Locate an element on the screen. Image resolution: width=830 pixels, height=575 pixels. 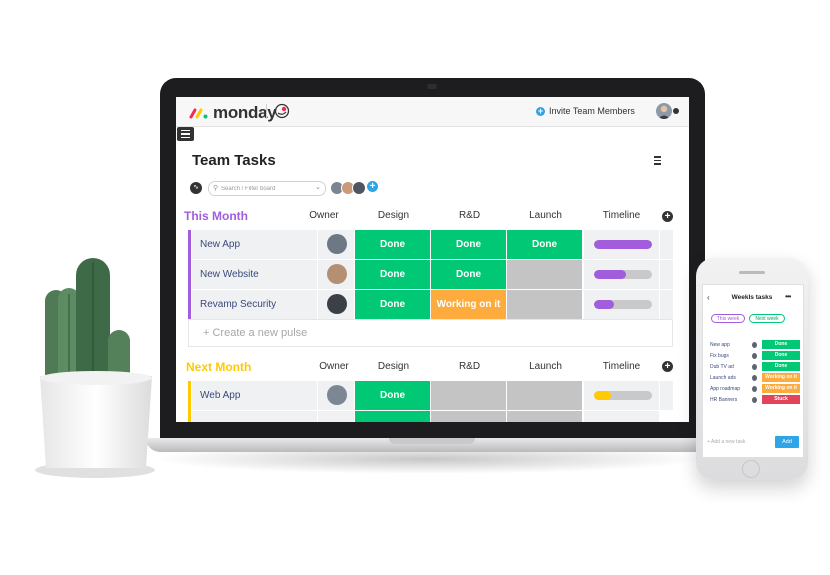
invite-team-members-button: + Invite Team Members is located at coordinates (585, 111).